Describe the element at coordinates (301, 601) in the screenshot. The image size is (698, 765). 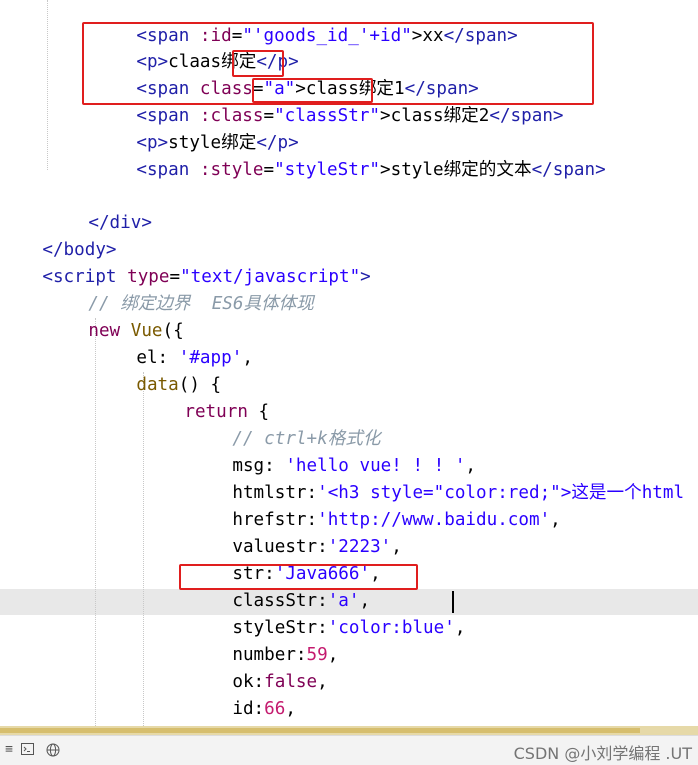
I see `code-line: classStr:'a',` at that location.